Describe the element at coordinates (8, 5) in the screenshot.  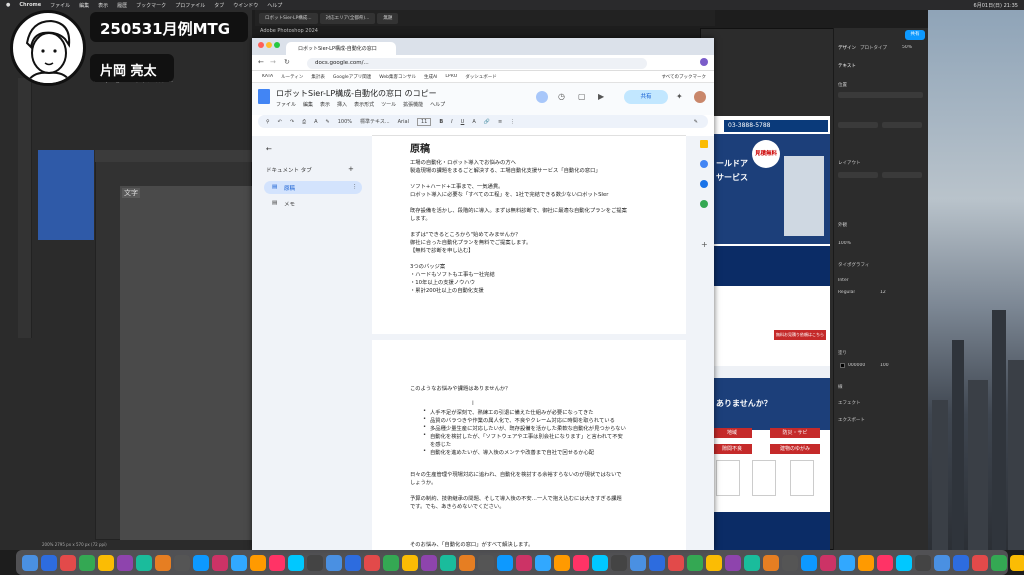
I see `apple-icon: ●` at that location.